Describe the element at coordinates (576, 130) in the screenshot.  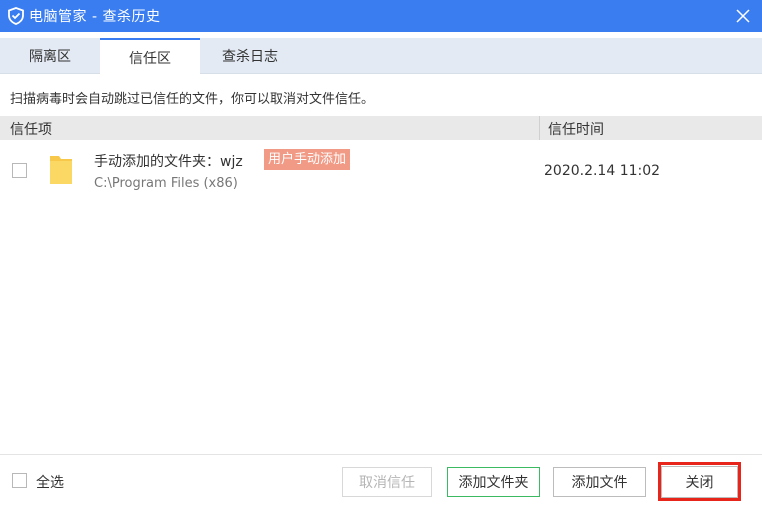
I see `column-header-trust-time: 信任时间` at that location.